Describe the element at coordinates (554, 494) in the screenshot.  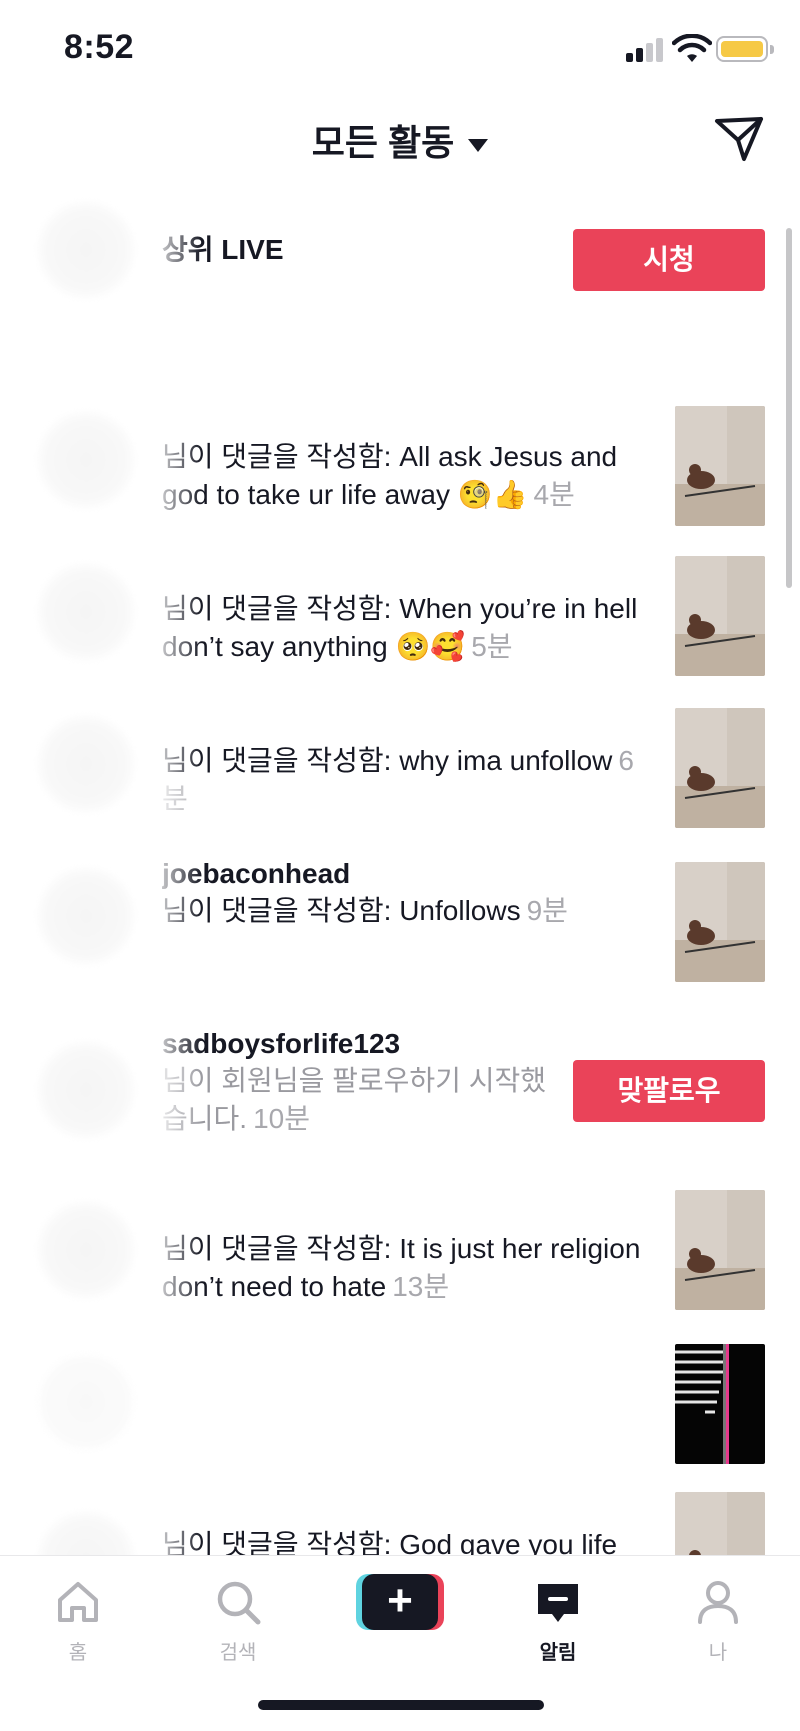
I see `timestamp: 4분` at that location.